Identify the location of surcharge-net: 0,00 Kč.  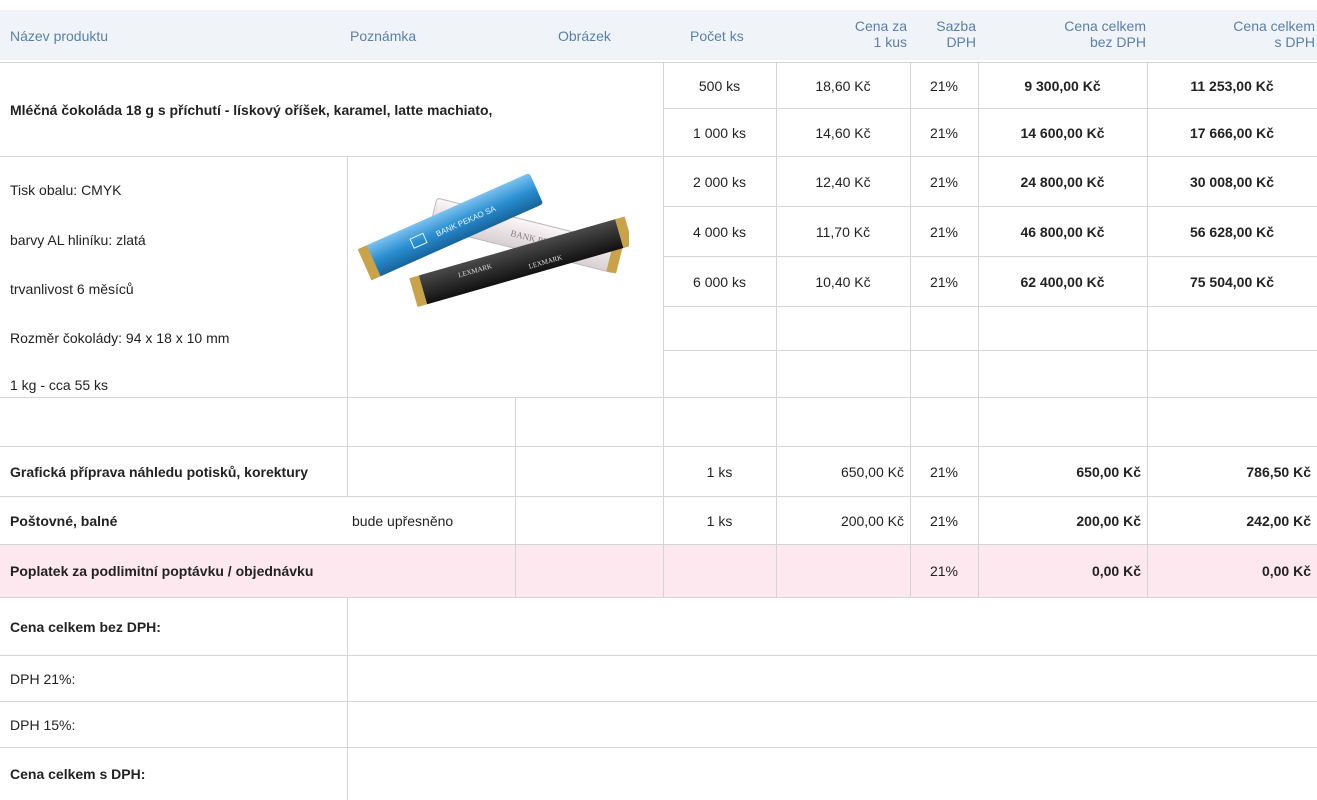
(1116, 571).